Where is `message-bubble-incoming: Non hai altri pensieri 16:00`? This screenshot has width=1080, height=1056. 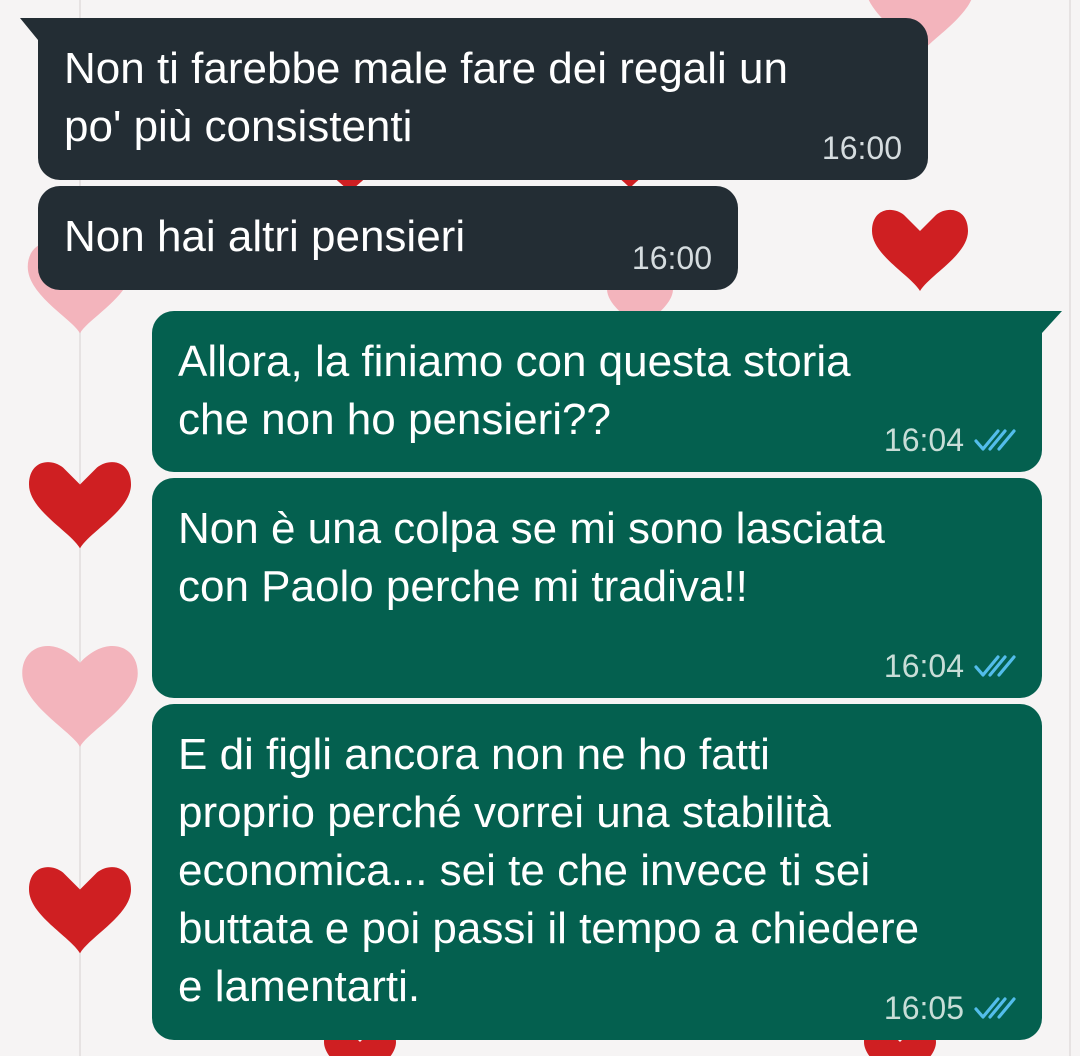 message-bubble-incoming: Non hai altri pensieri 16:00 is located at coordinates (388, 238).